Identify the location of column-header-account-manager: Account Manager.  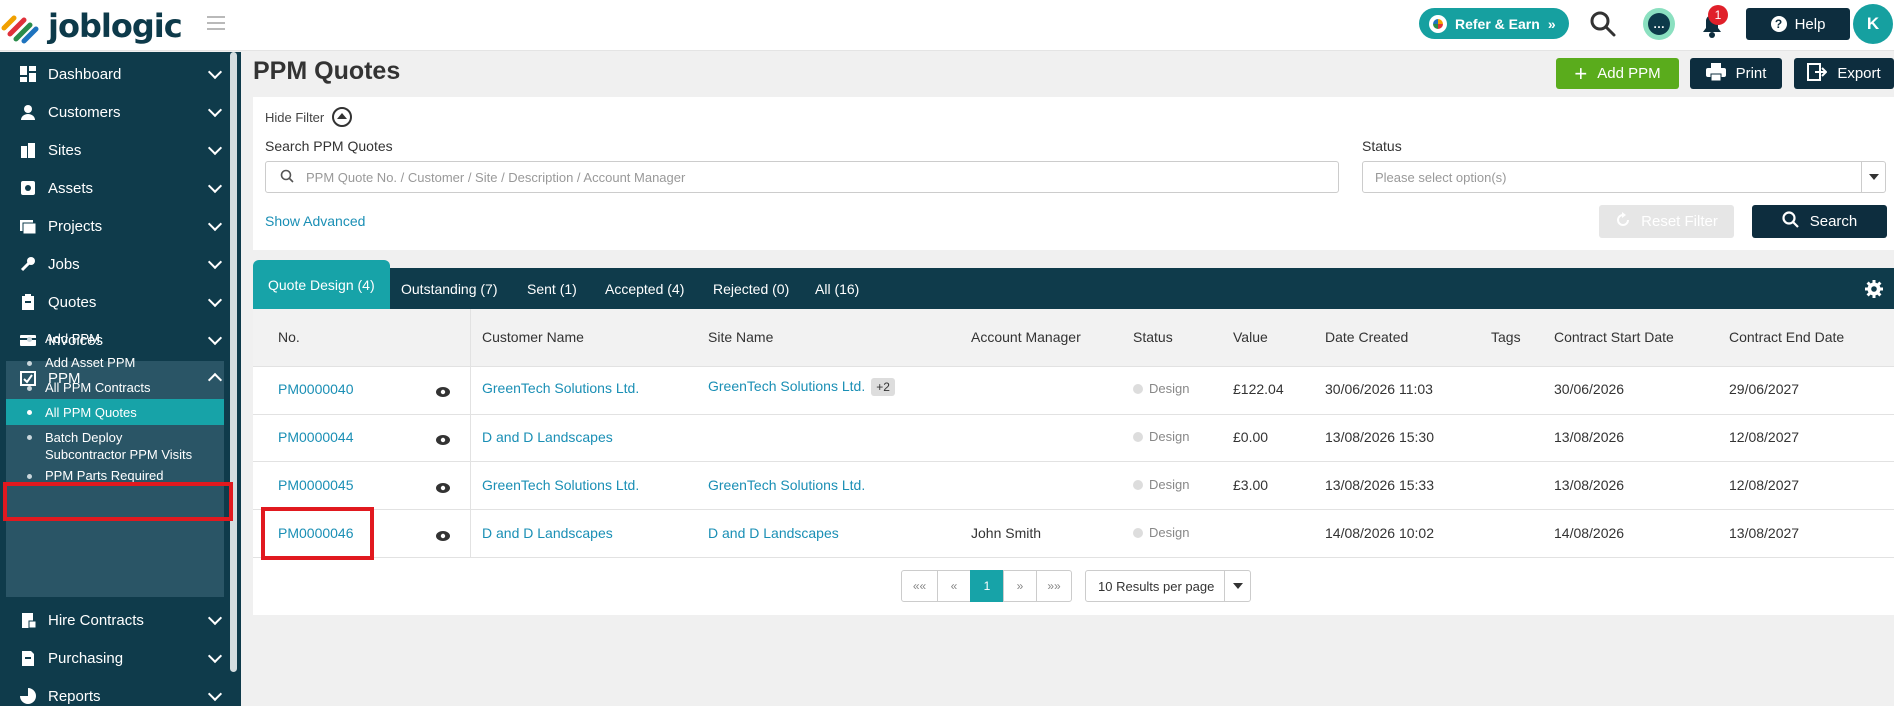
(1026, 337).